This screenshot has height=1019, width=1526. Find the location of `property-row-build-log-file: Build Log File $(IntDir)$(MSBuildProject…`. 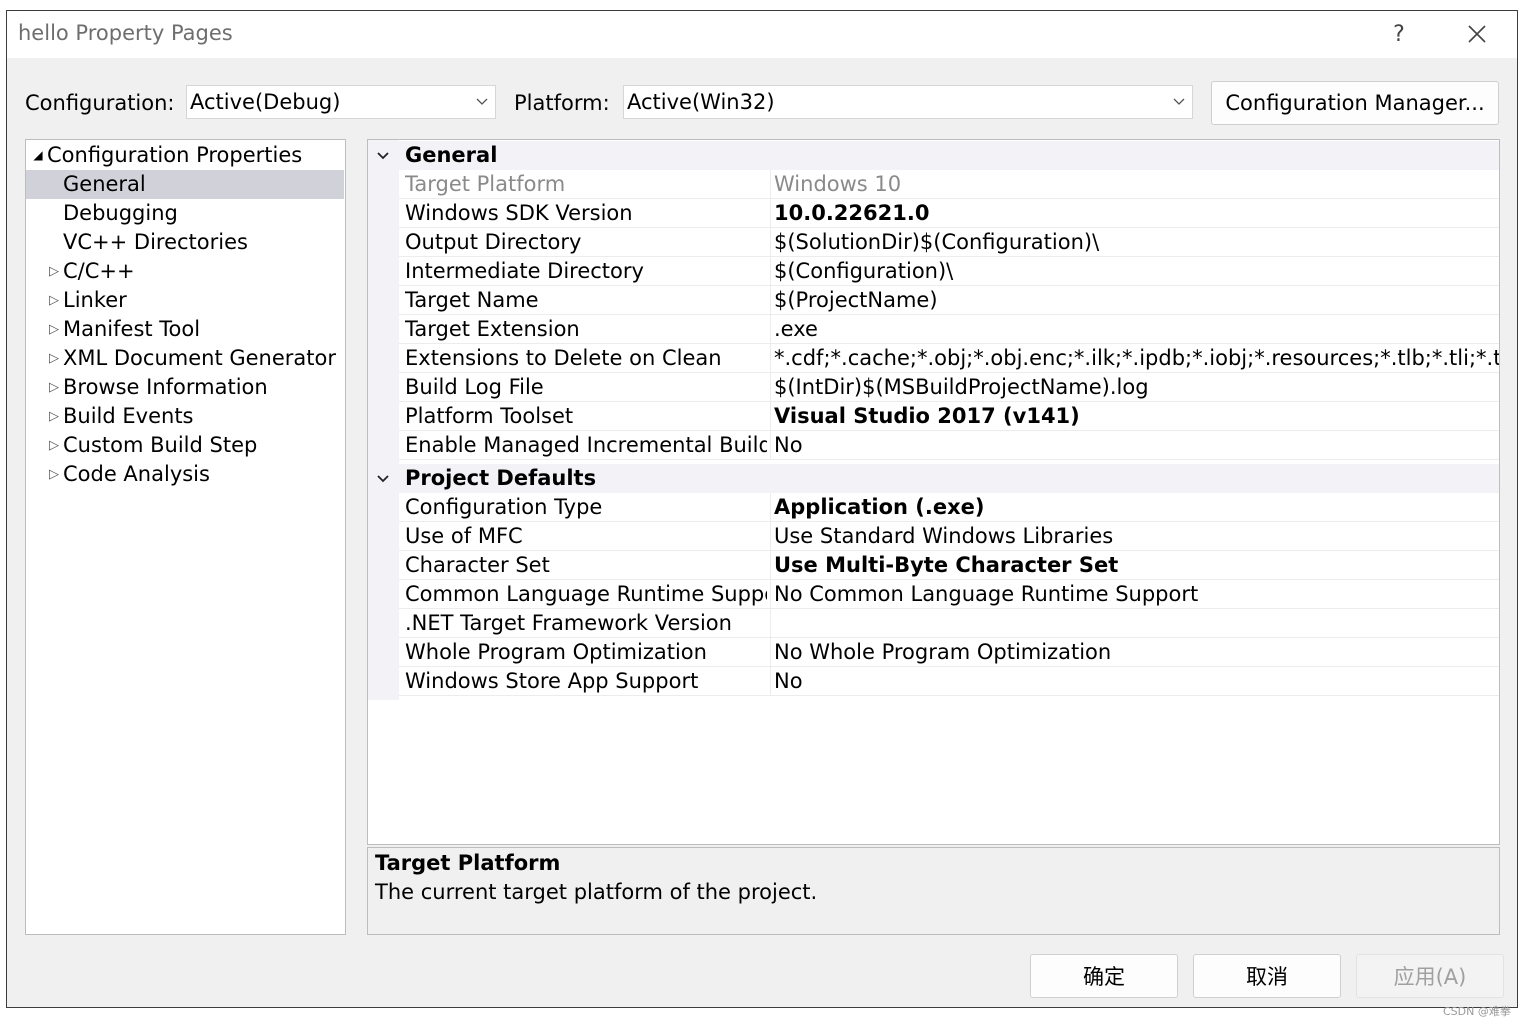

property-row-build-log-file: Build Log File $(IntDir)$(MSBuildProject… is located at coordinates (949, 387).